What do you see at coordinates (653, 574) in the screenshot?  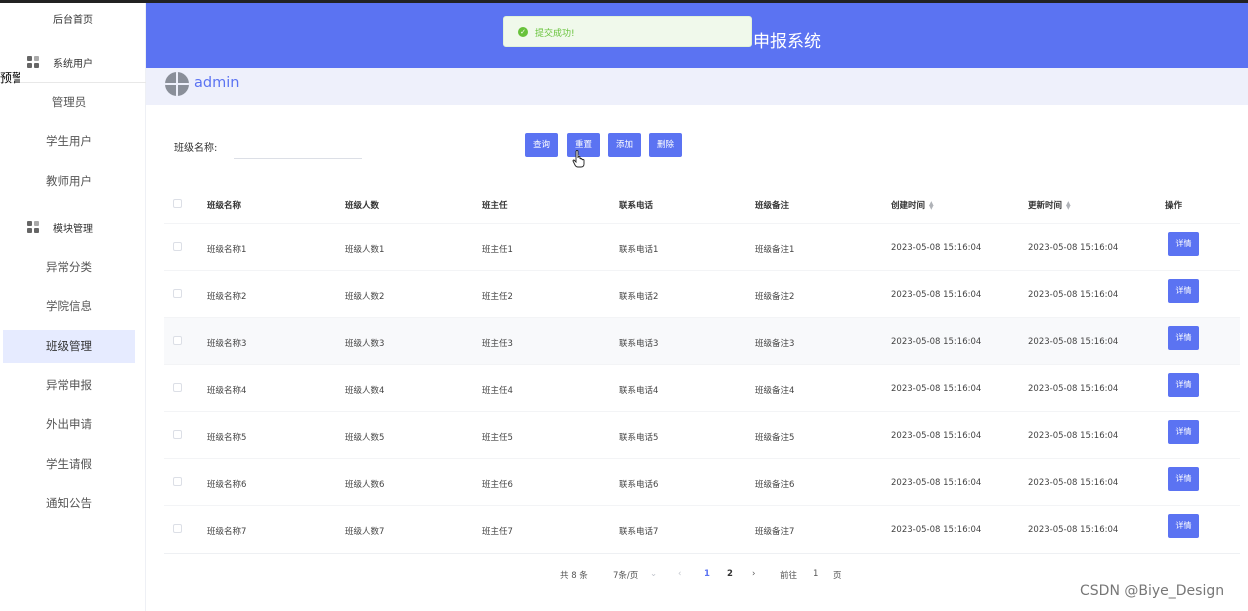 I see `chevron-down-icon: ⌄` at bounding box center [653, 574].